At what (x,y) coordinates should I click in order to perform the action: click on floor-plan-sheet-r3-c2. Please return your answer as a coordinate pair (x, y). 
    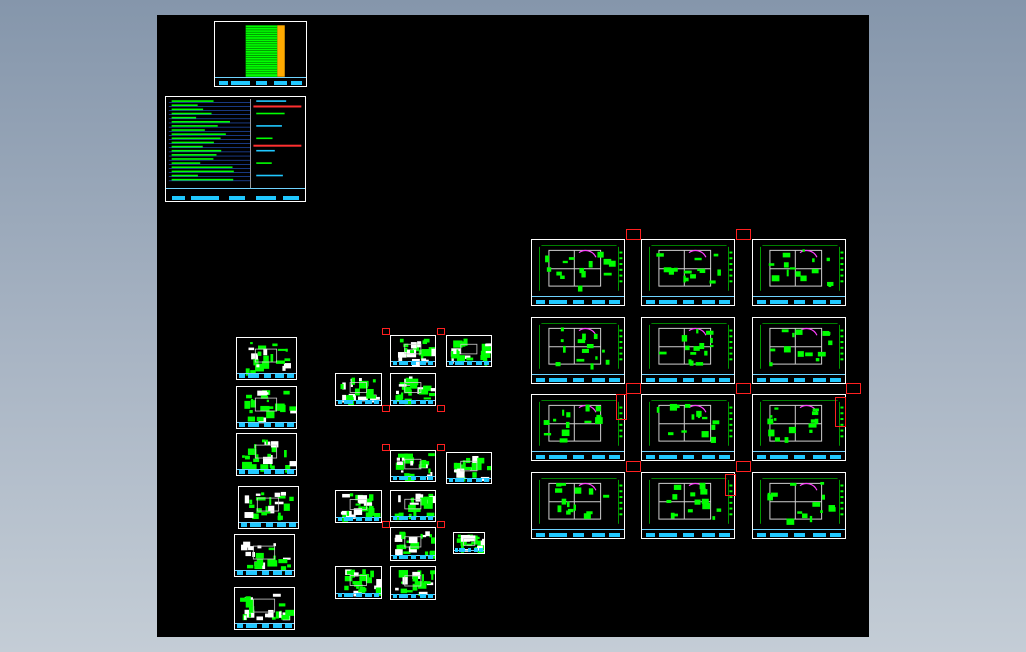
    Looking at the image, I should click on (688, 427).